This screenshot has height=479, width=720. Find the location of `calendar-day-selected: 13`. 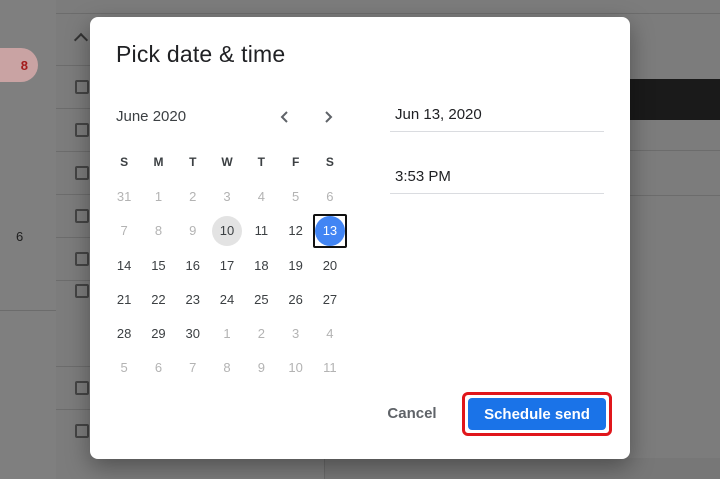

calendar-day-selected: 13 is located at coordinates (330, 230).